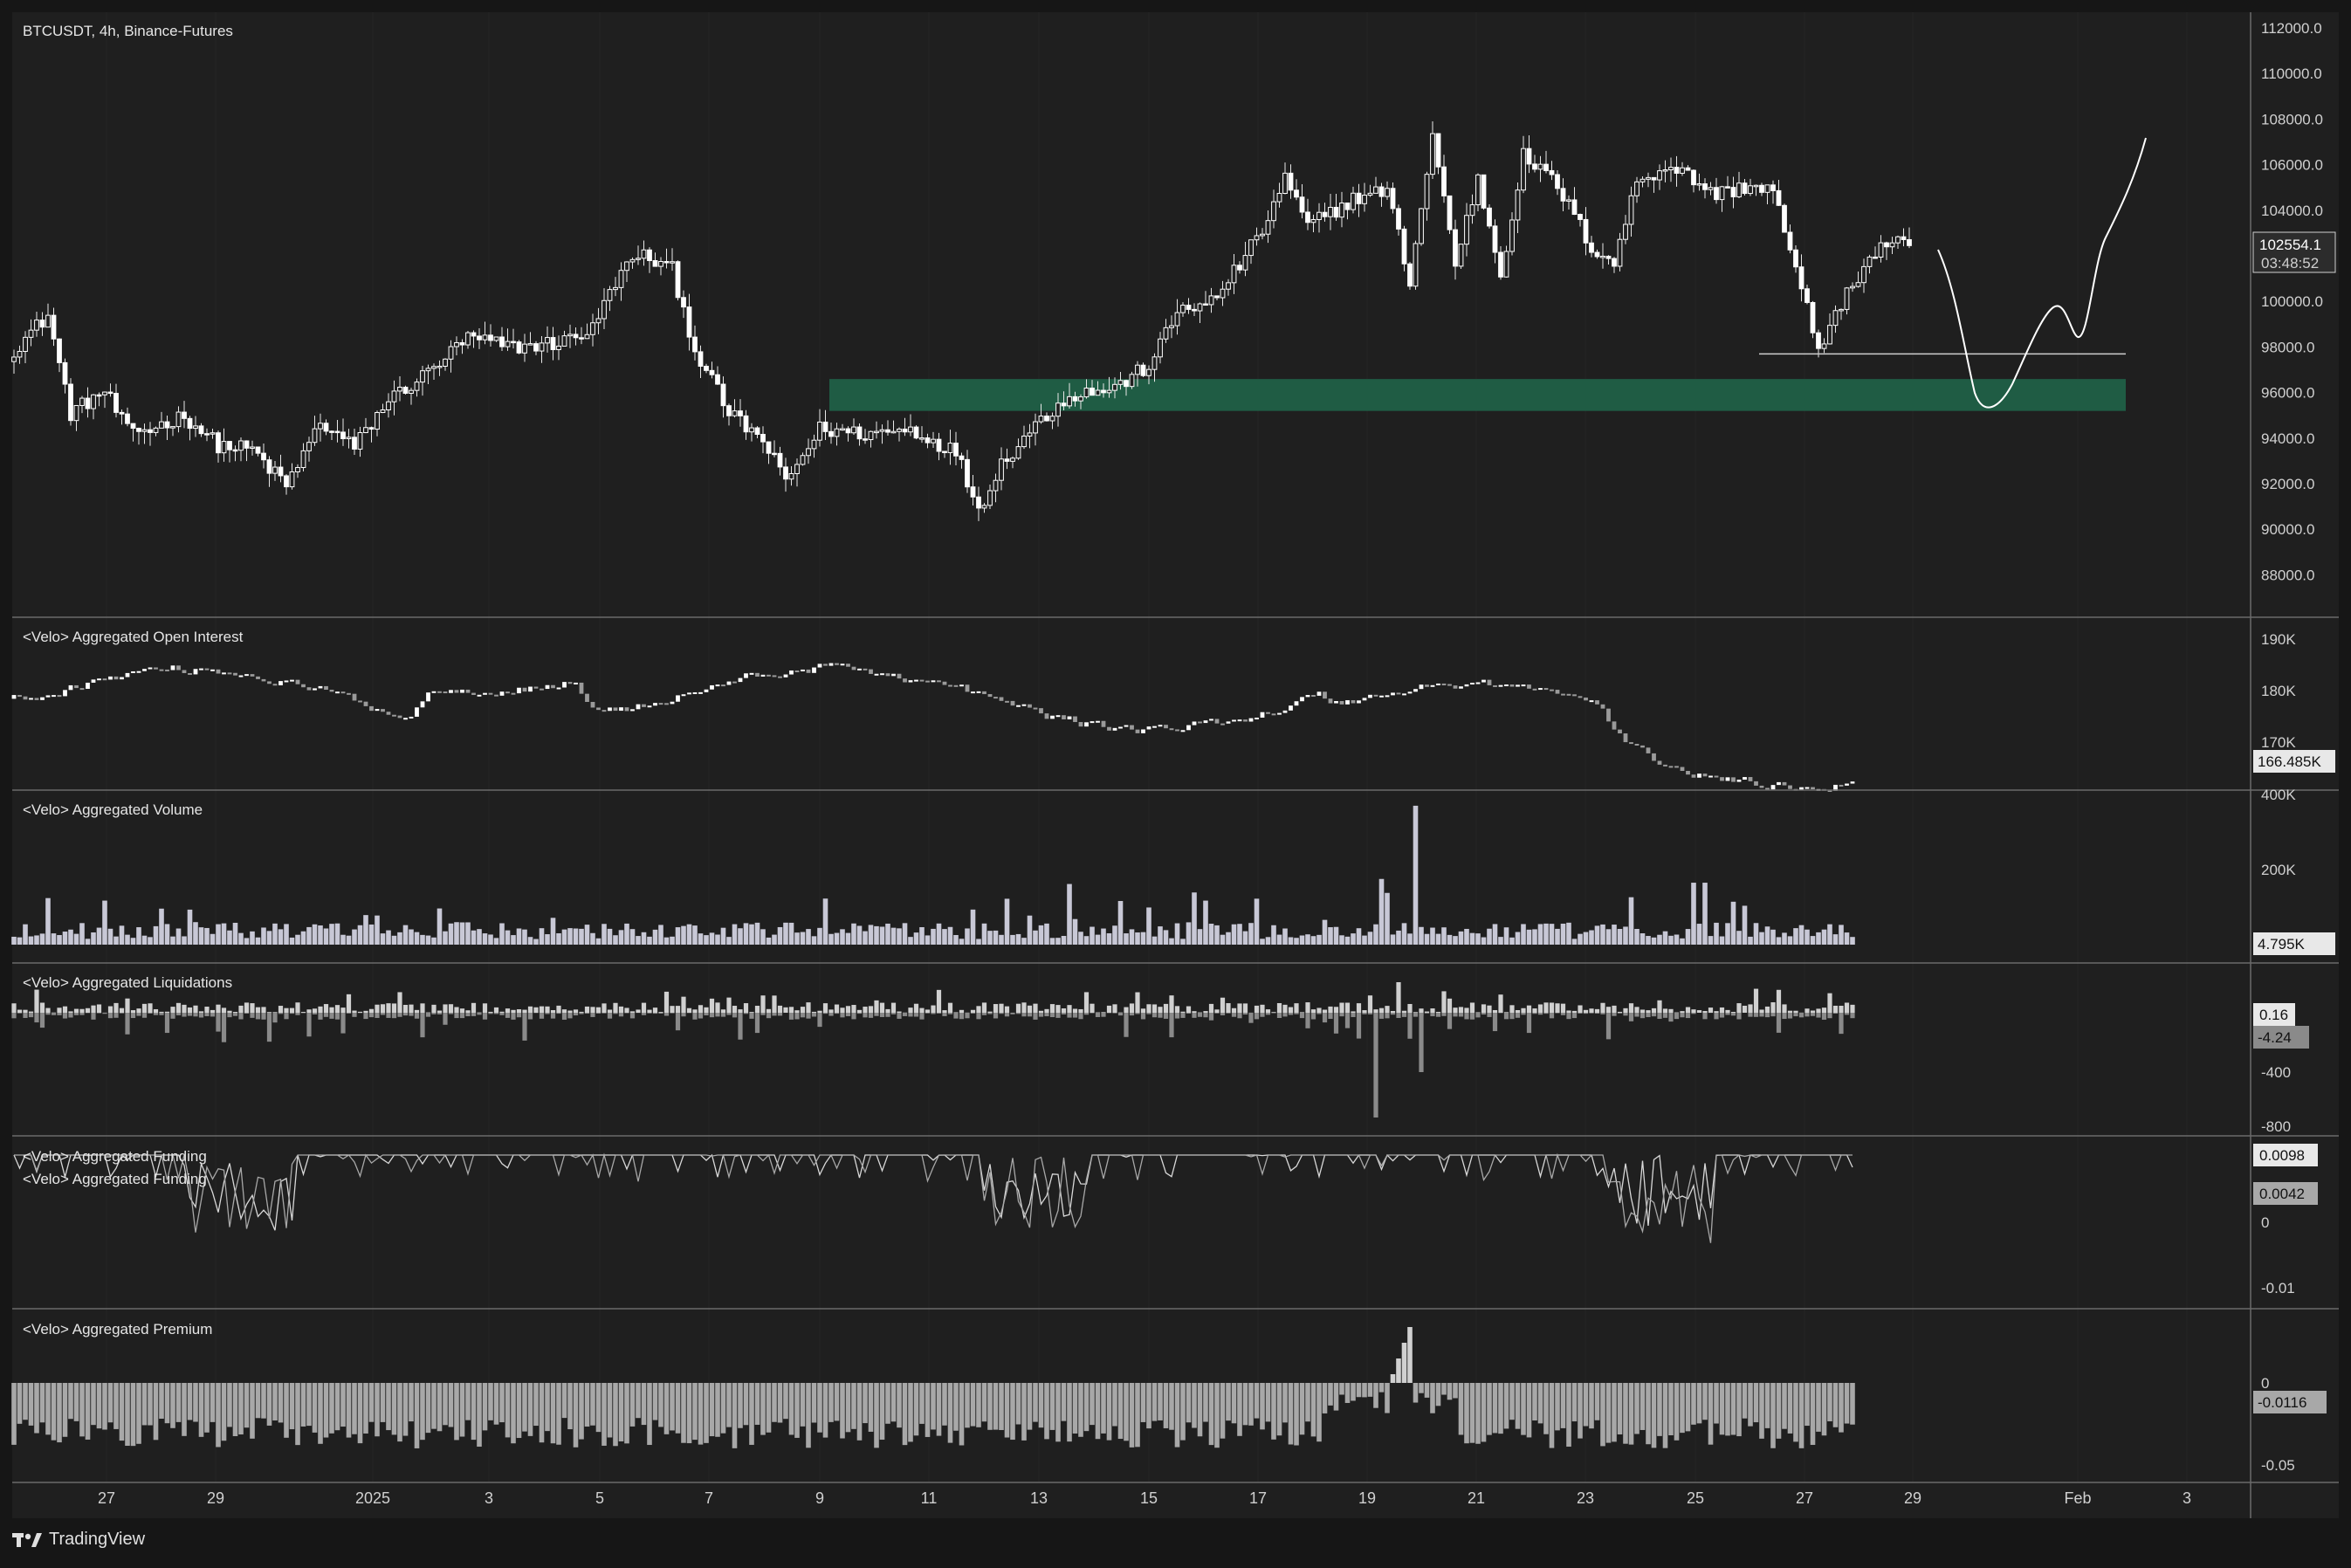  Describe the element at coordinates (128, 32) in the screenshot. I see `symbol-label: BTCUSDT, 4h, Binance-Futures` at that location.